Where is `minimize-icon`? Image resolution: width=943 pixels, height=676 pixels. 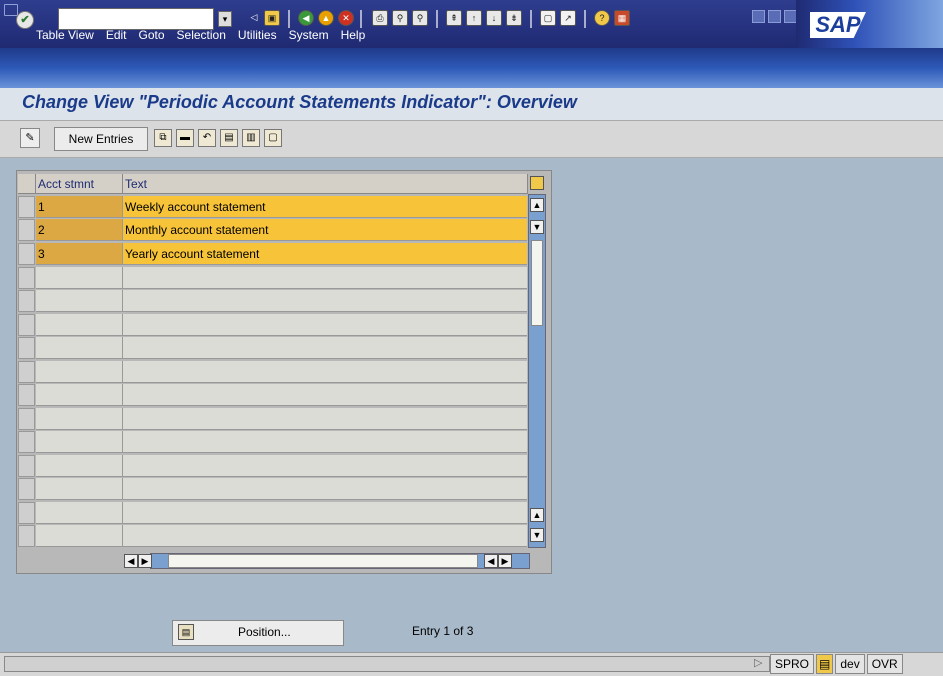 minimize-icon is located at coordinates (758, 16).